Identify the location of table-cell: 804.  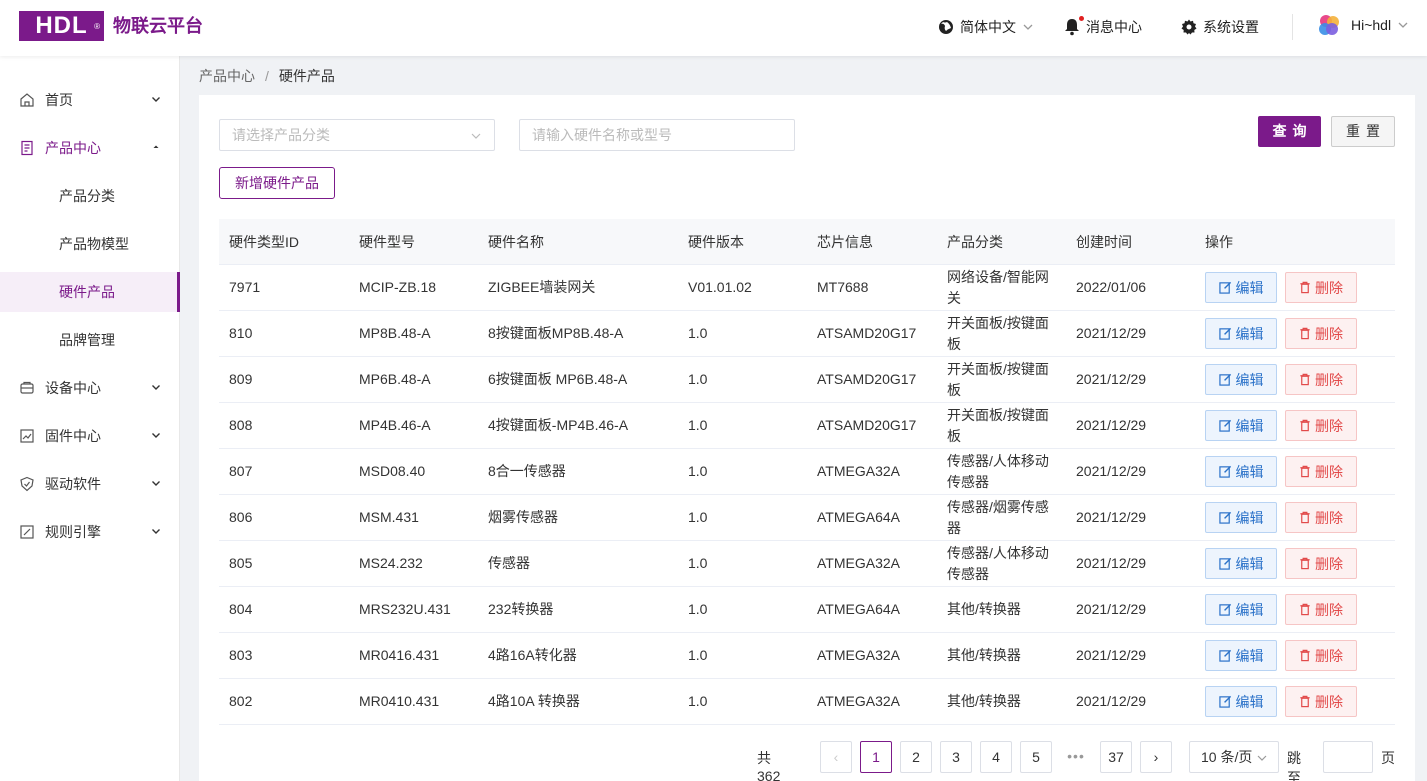
(241, 609).